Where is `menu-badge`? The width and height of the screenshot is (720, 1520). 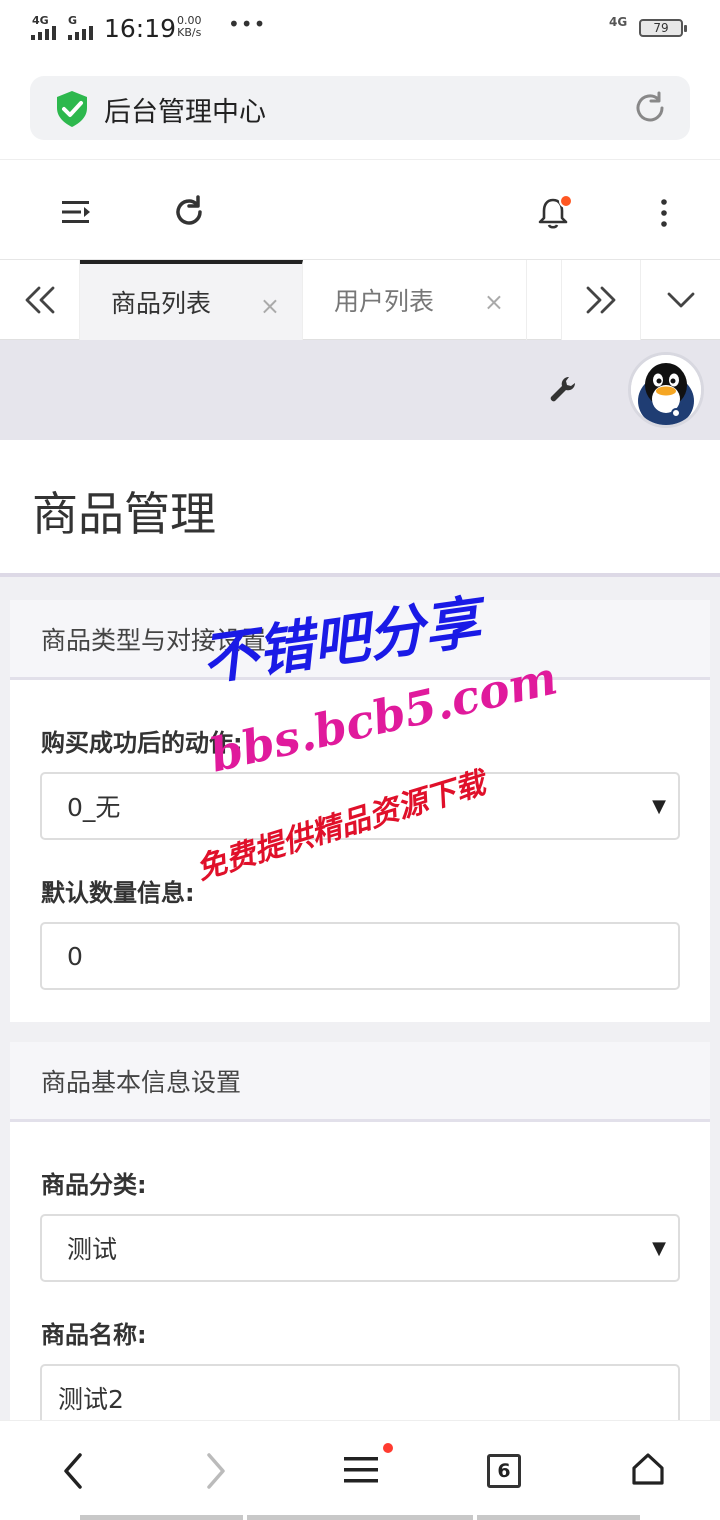 menu-badge is located at coordinates (388, 1448).